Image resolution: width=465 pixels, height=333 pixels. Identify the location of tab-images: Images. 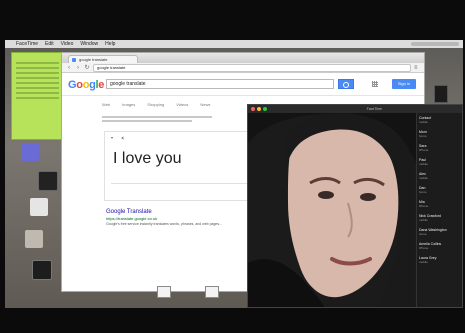
(128, 105).